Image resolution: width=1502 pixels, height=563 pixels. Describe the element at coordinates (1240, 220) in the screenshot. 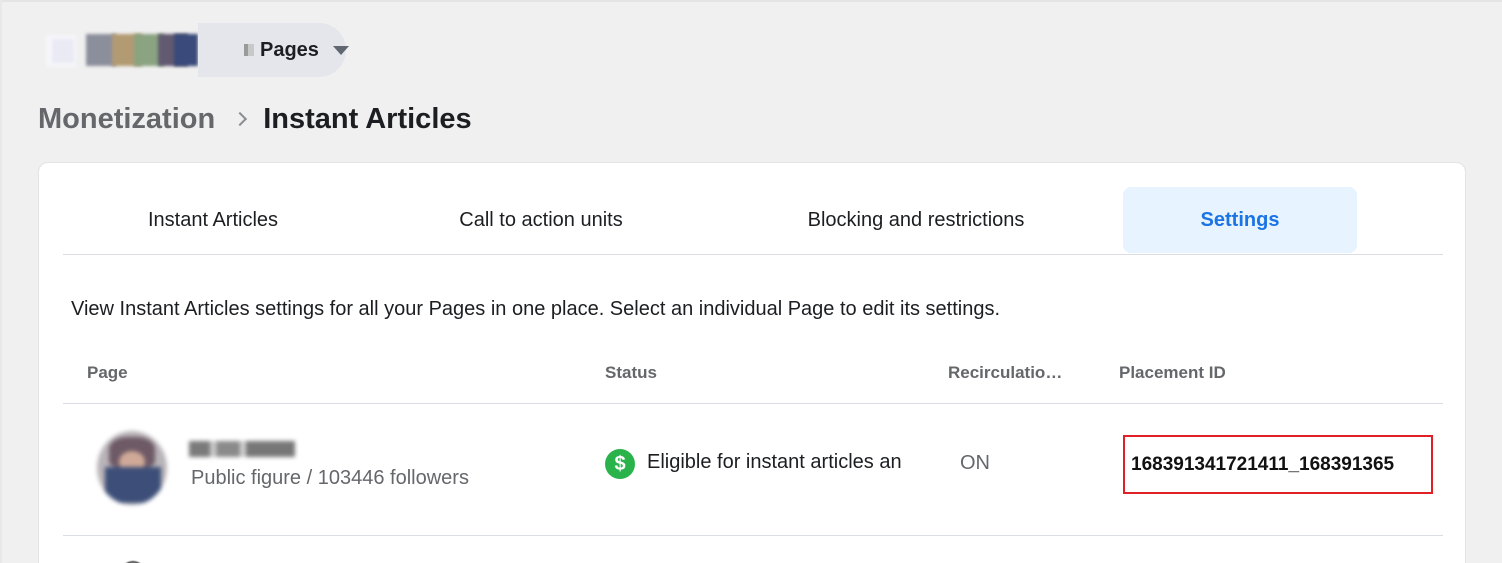

I see `tab-settings: Settings` at that location.